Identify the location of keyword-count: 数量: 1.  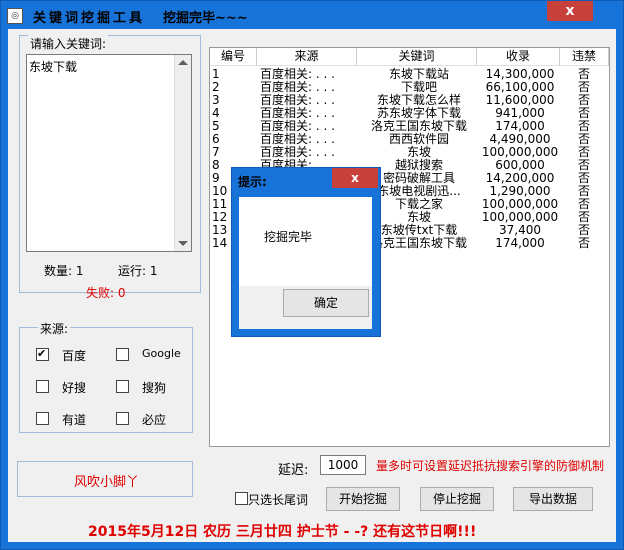
(64, 271).